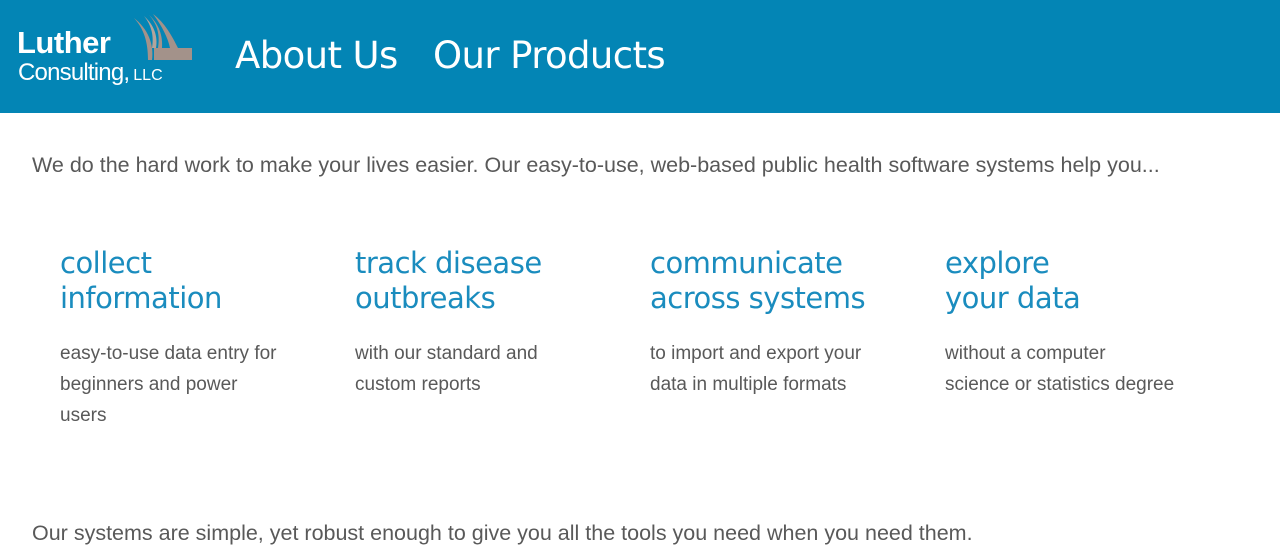 This screenshot has height=550, width=1280. I want to click on feature-title-line: explore, so click(997, 263).